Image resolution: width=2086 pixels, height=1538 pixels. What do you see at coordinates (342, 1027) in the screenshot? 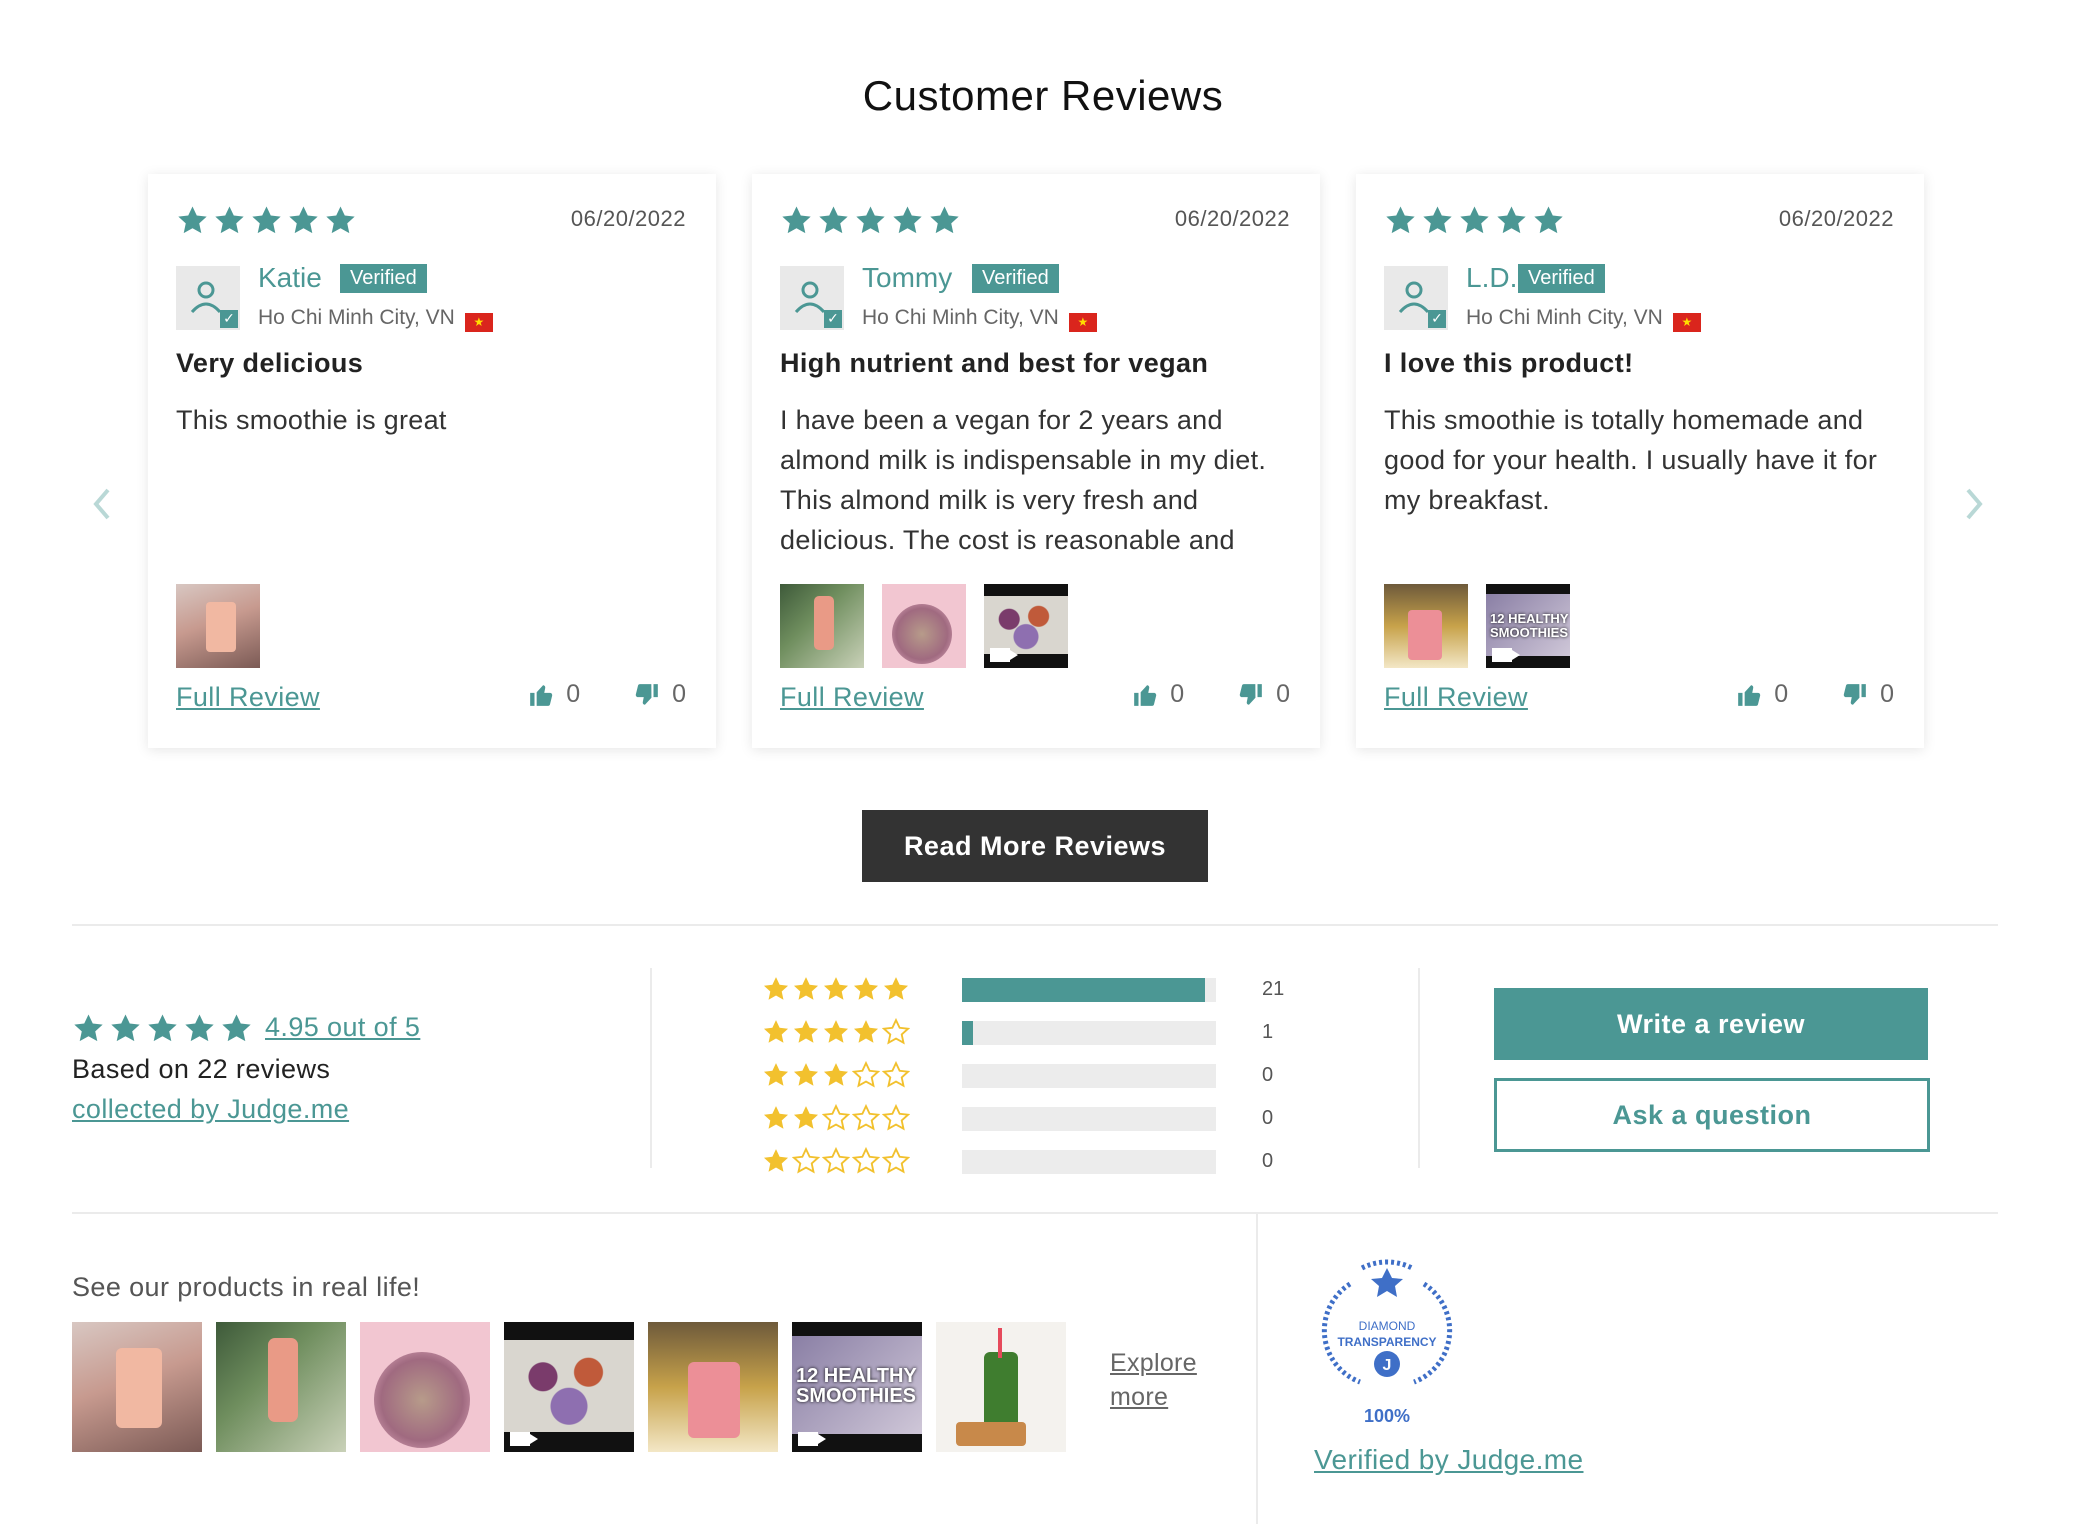
I see `average-rating-link: 4.95 out of 5` at bounding box center [342, 1027].